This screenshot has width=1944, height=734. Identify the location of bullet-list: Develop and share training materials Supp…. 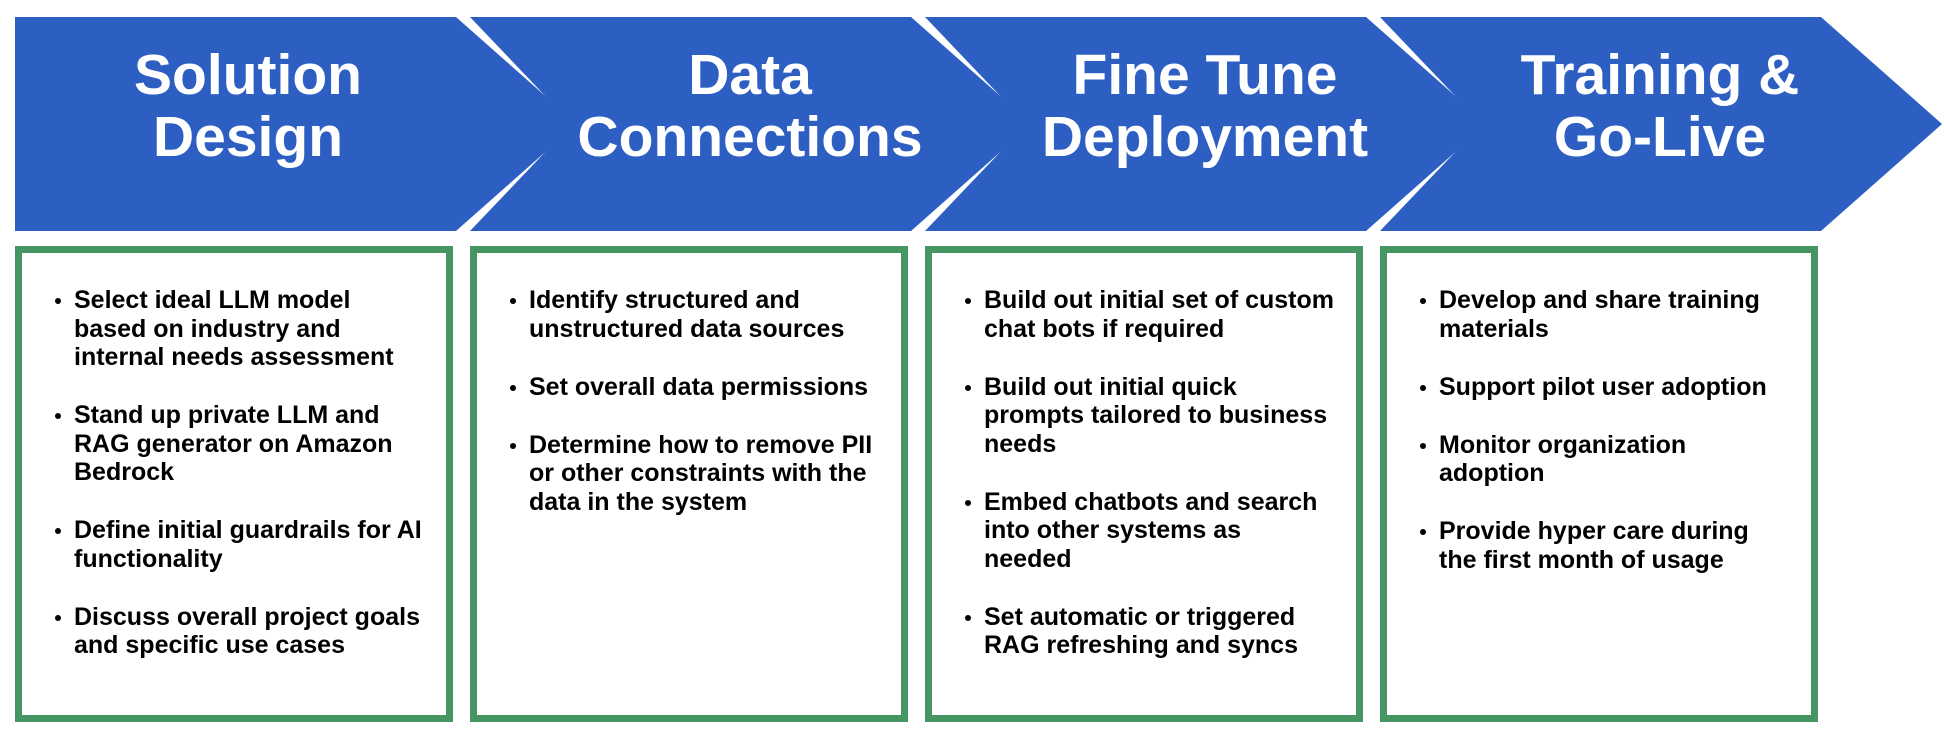
(1604, 445).